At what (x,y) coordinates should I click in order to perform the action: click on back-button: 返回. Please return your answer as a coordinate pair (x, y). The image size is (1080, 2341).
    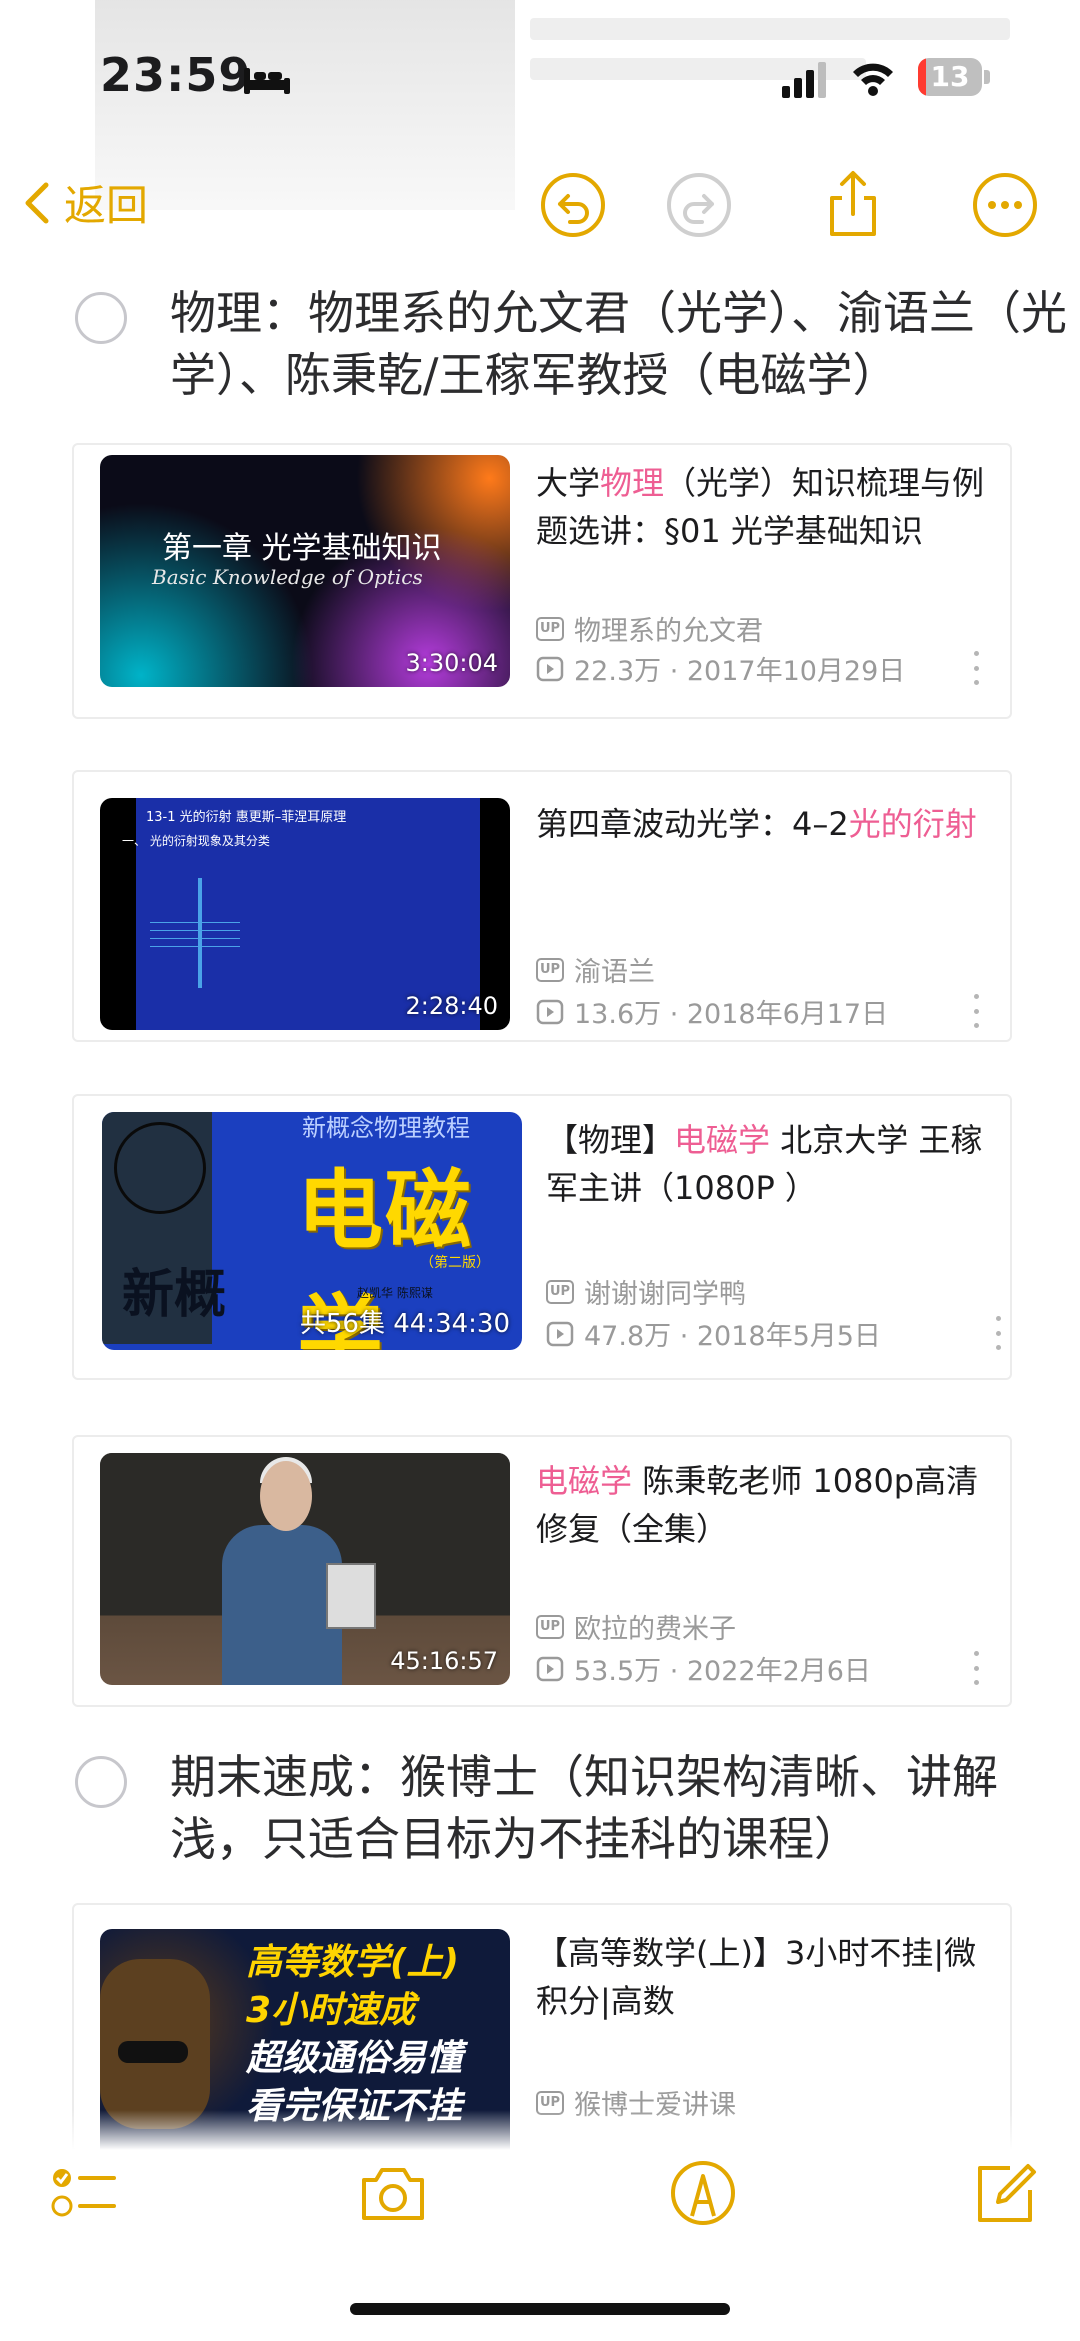
    Looking at the image, I should click on (85, 202).